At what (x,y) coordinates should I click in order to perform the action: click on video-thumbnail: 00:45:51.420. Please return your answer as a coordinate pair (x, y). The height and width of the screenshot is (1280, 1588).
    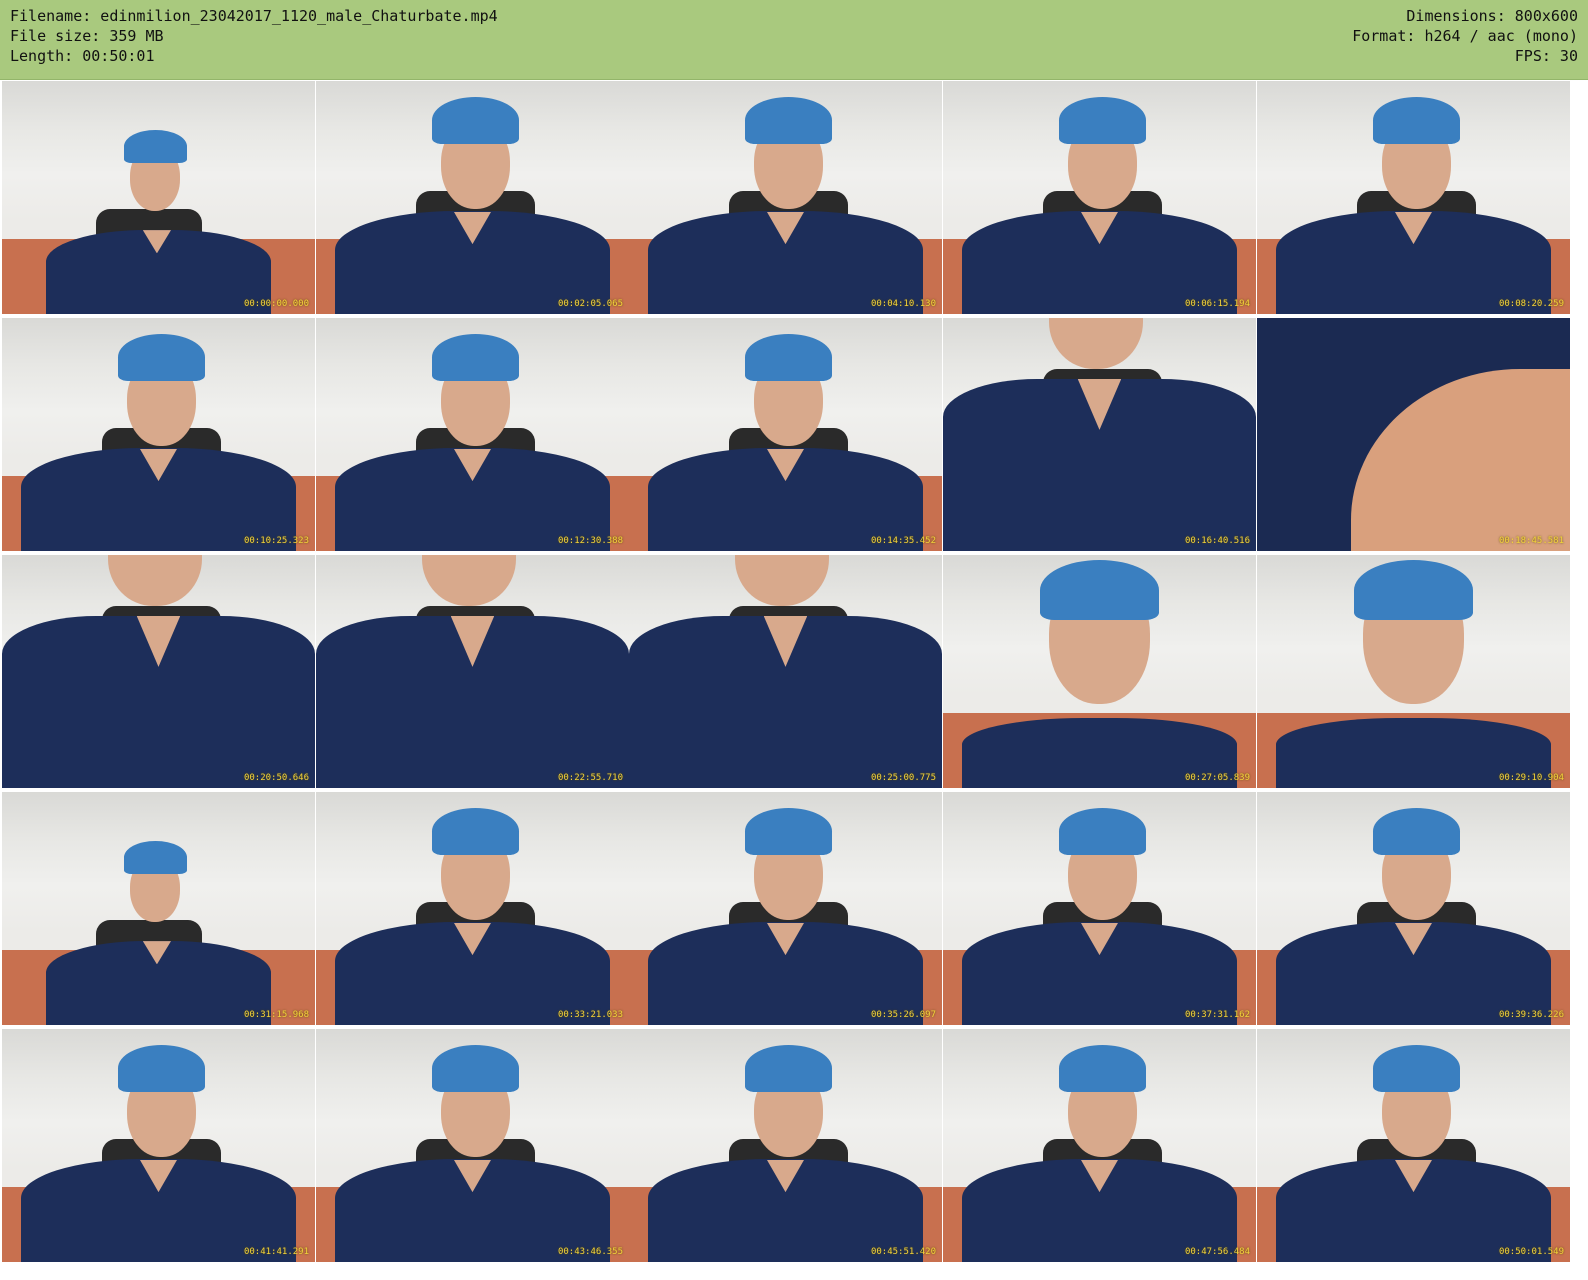
    Looking at the image, I should click on (785, 1145).